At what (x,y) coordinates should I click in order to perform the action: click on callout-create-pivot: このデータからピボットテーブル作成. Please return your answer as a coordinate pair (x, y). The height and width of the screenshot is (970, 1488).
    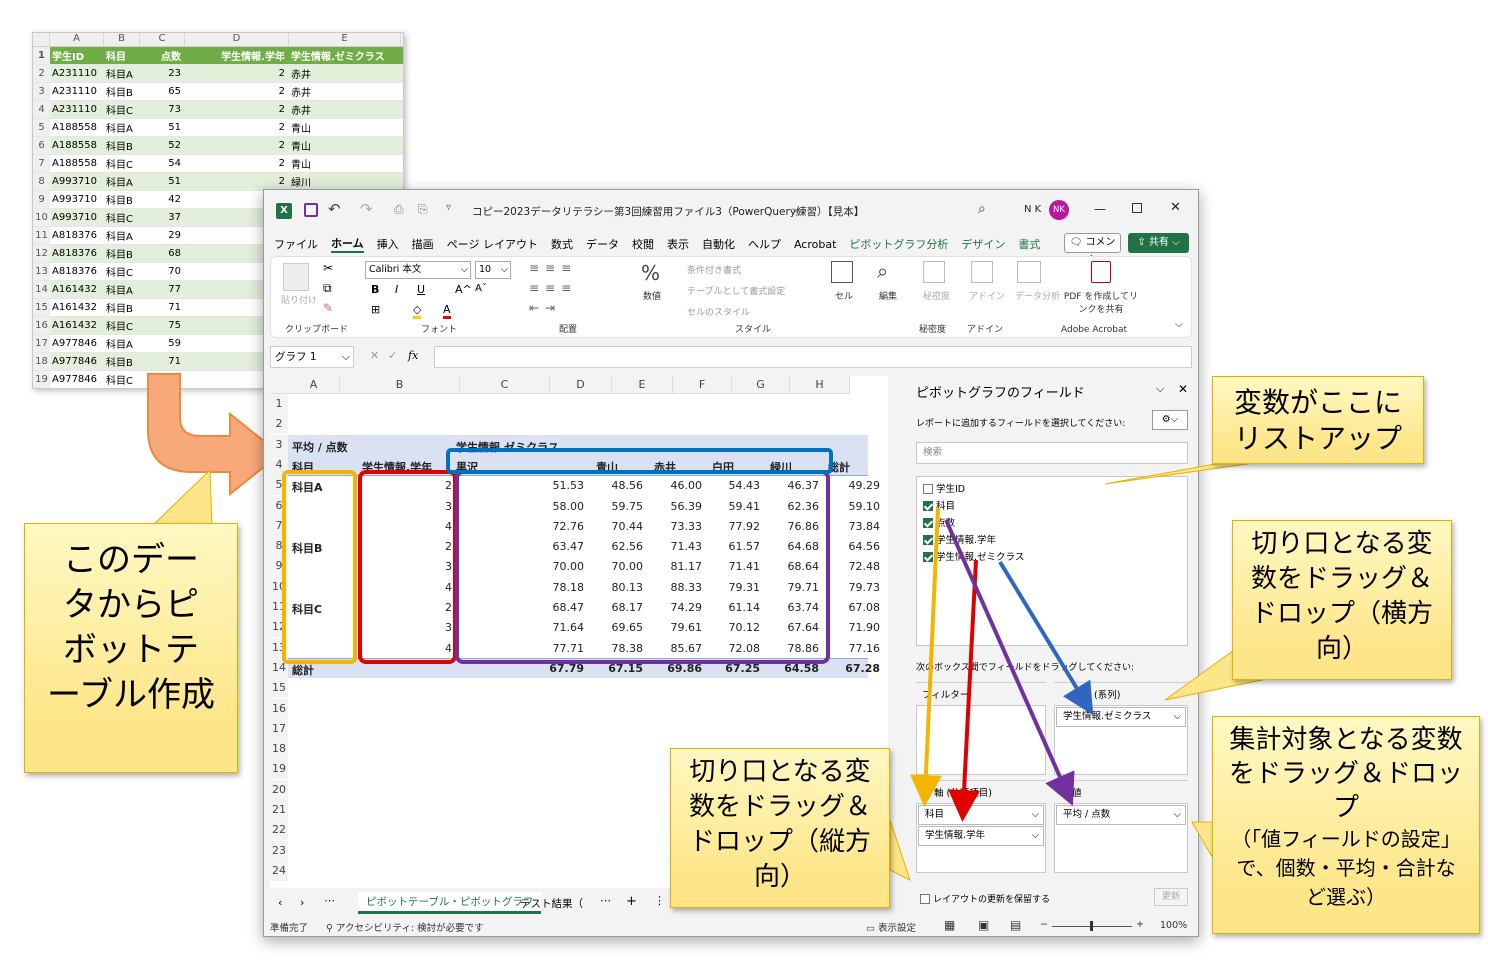
    Looking at the image, I should click on (131, 648).